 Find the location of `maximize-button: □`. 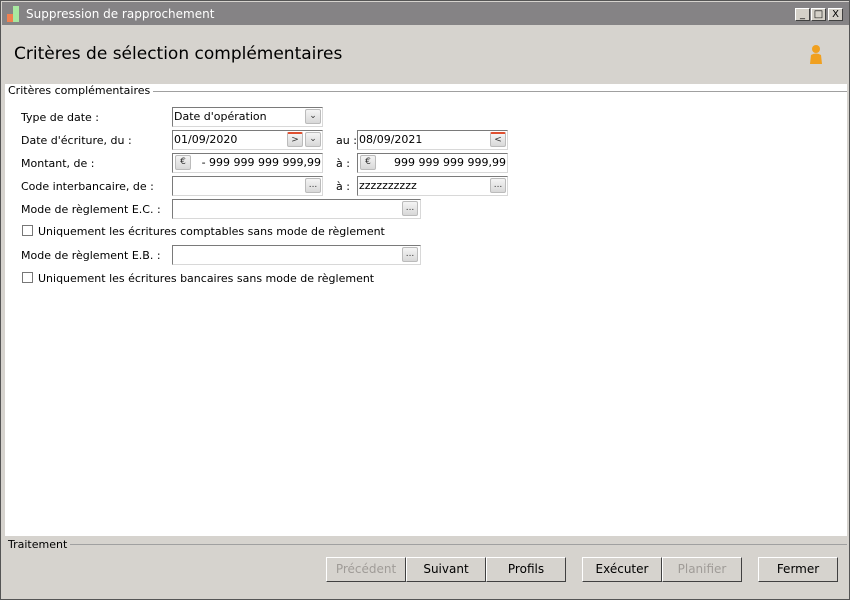

maximize-button: □ is located at coordinates (818, 14).